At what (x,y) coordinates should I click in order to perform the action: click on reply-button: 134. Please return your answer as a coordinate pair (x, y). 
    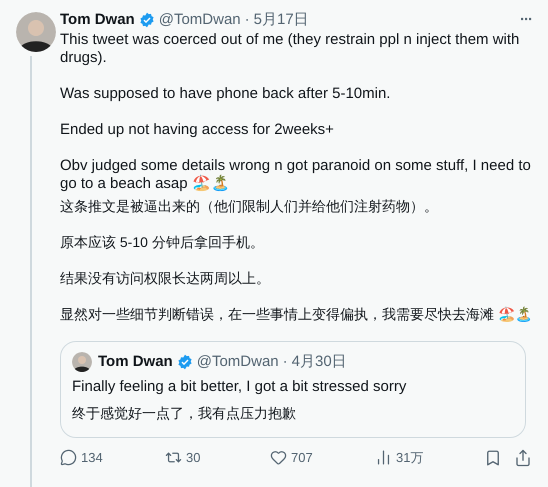
    Looking at the image, I should click on (112, 458).